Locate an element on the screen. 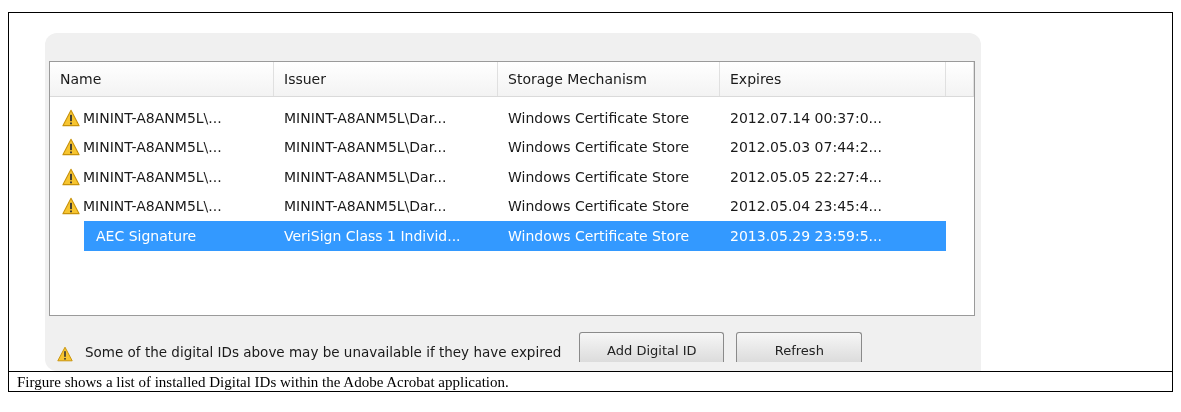 The width and height of the screenshot is (1181, 412). figure-caption: Firgure shows a list of installed Digital IDs within the Adobe Acrobat application. is located at coordinates (590, 381).